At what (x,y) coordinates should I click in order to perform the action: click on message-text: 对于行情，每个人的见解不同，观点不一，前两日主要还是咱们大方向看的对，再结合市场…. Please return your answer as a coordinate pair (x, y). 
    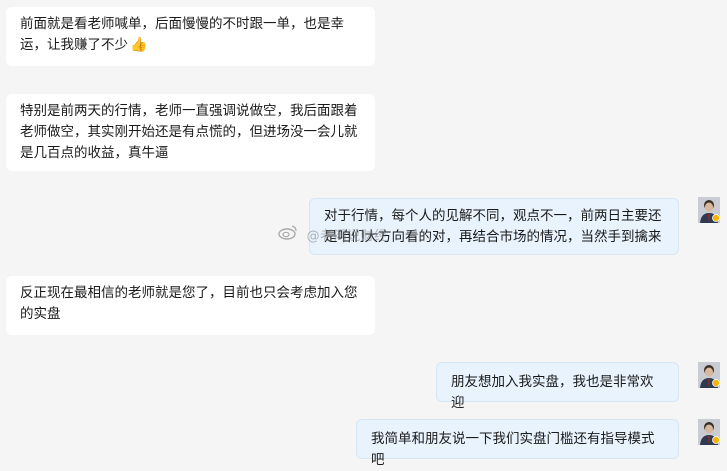
    Looking at the image, I should click on (493, 226).